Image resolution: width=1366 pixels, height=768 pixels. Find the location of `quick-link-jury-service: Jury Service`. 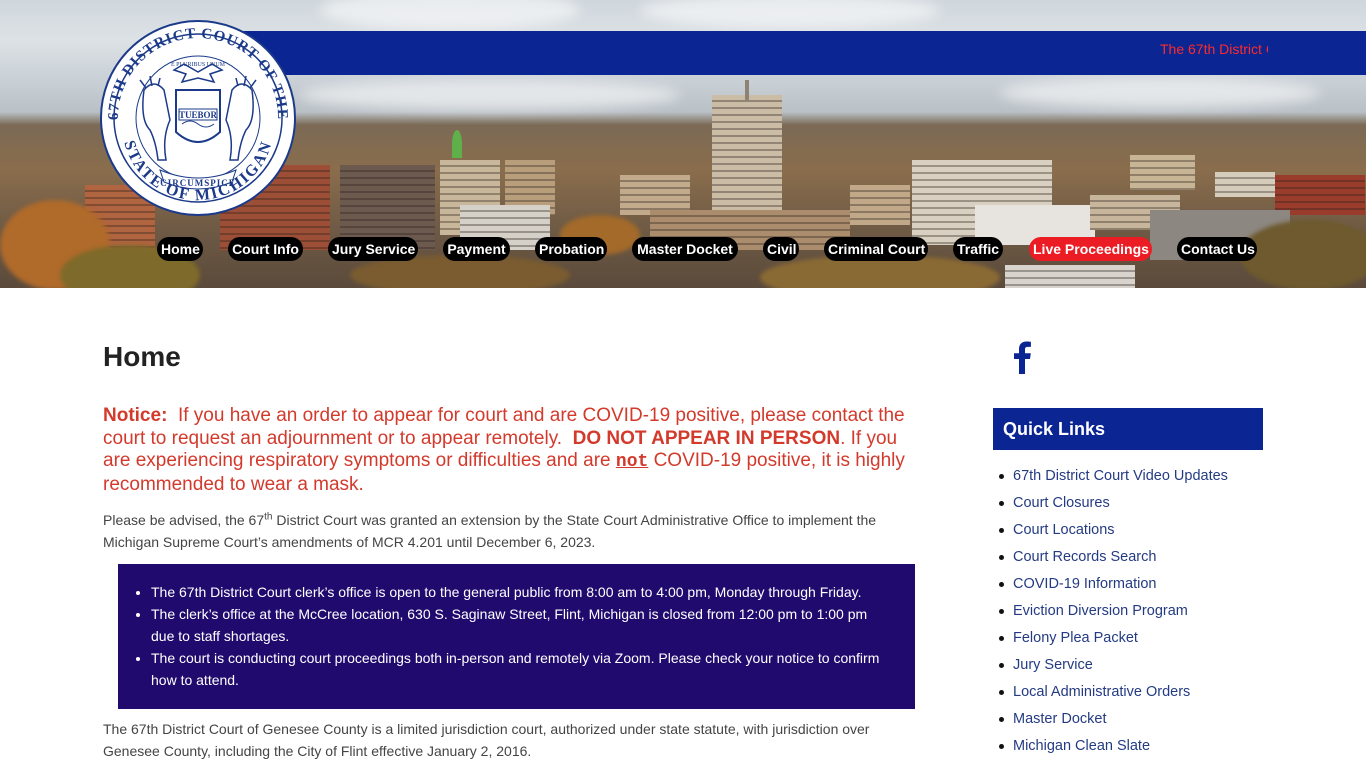

quick-link-jury-service: Jury Service is located at coordinates (1053, 665).